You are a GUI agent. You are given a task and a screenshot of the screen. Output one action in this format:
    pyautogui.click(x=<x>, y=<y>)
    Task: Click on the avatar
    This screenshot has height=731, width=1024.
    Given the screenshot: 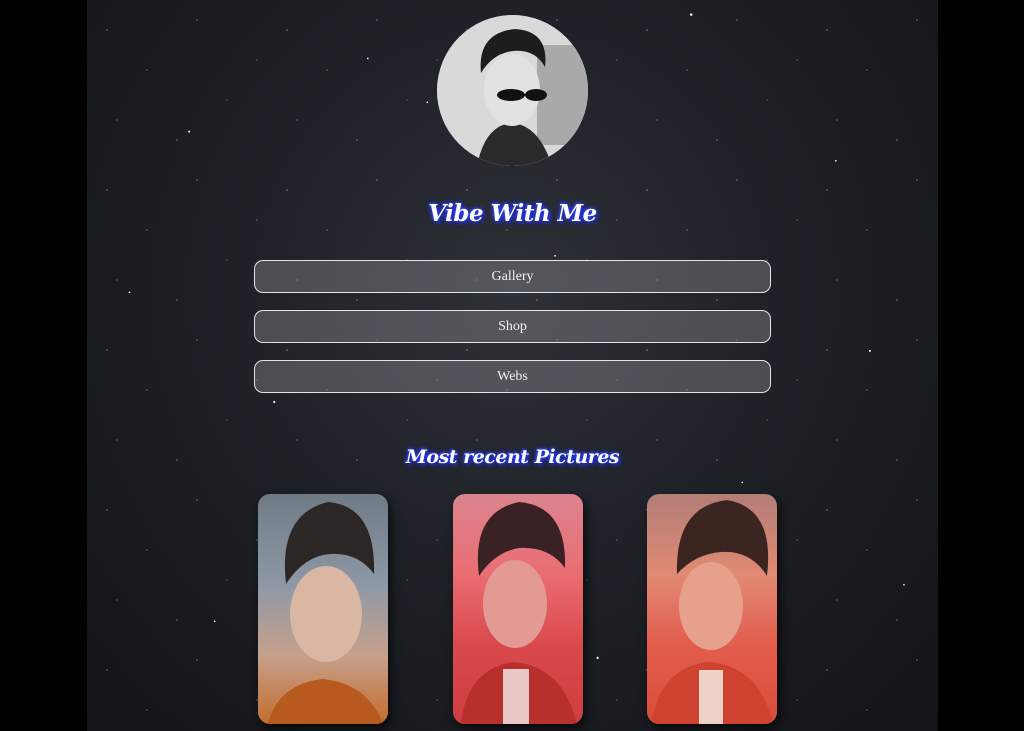 What is the action you would take?
    pyautogui.click(x=512, y=90)
    